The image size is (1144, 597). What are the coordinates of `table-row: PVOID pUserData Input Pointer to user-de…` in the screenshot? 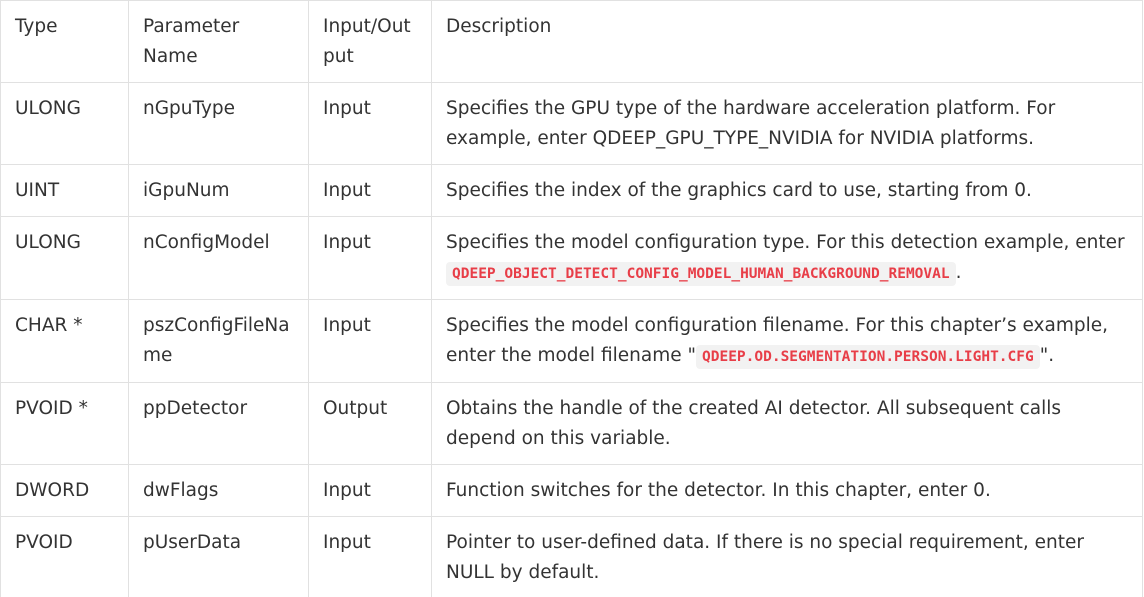 It's located at (571, 556).